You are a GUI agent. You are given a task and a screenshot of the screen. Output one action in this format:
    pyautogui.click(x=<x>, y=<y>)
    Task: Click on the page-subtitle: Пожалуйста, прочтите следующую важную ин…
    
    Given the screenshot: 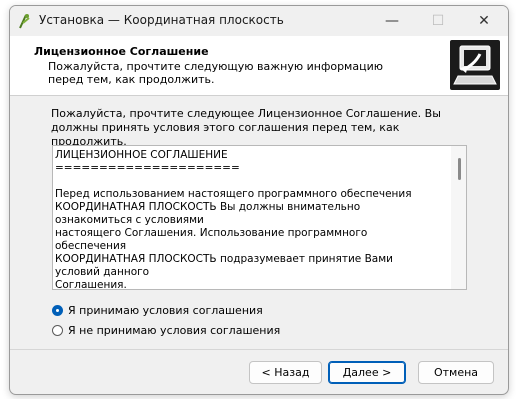 What is the action you would take?
    pyautogui.click(x=215, y=73)
    